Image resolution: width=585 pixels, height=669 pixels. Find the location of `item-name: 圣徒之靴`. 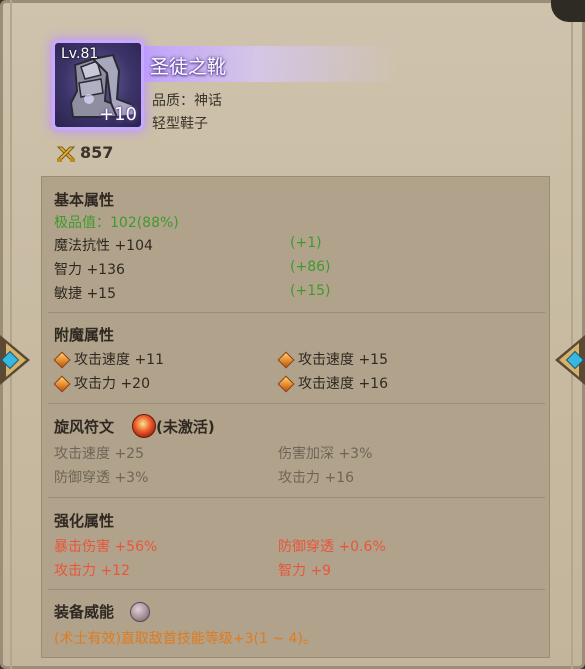

item-name: 圣徒之靴 is located at coordinates (188, 67).